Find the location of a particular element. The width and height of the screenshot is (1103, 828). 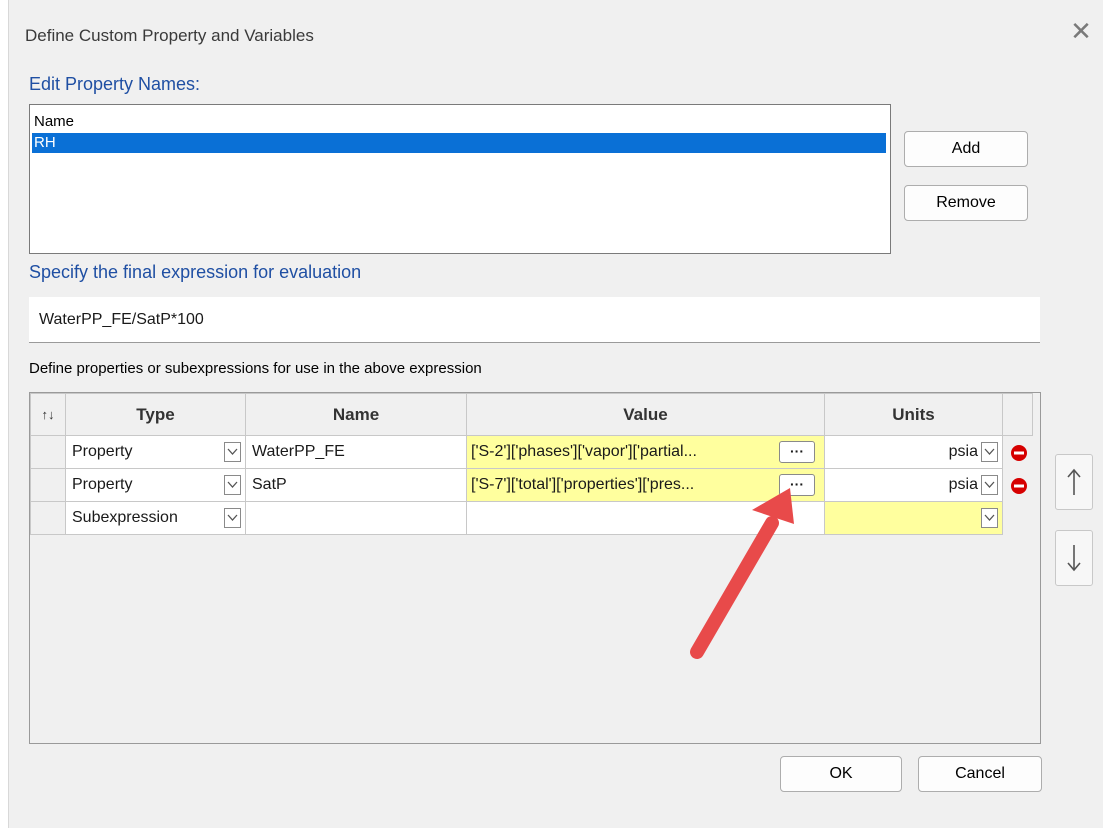

column-header-units: Units is located at coordinates (913, 414).